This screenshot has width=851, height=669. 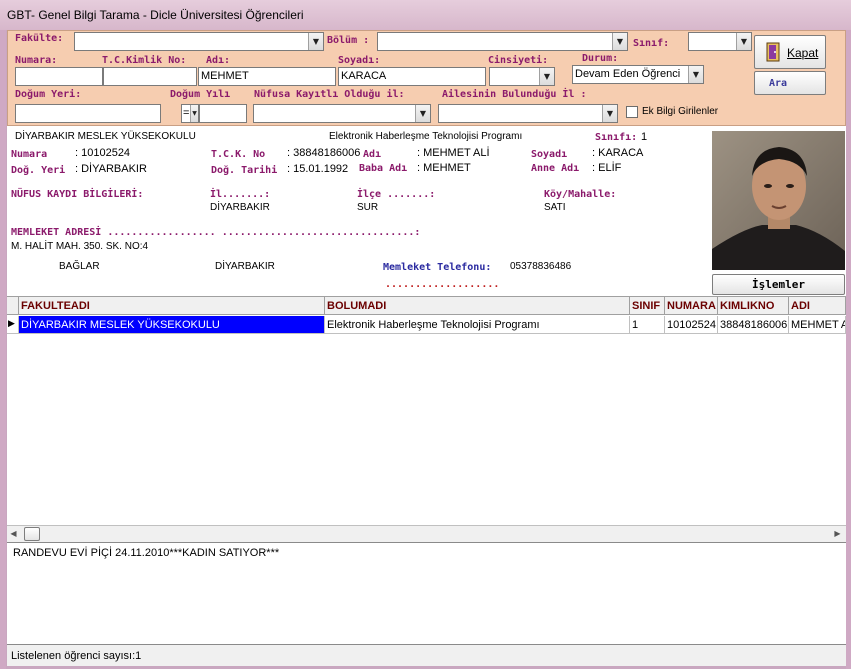 What do you see at coordinates (555, 168) in the screenshot?
I see `detail-anne-label: Anne Adı` at bounding box center [555, 168].